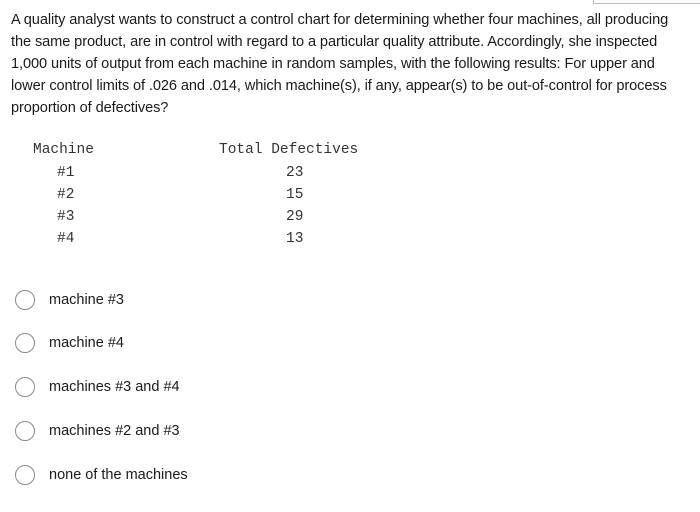 The image size is (700, 512). Describe the element at coordinates (66, 195) in the screenshot. I see `machine-cell: #2` at that location.